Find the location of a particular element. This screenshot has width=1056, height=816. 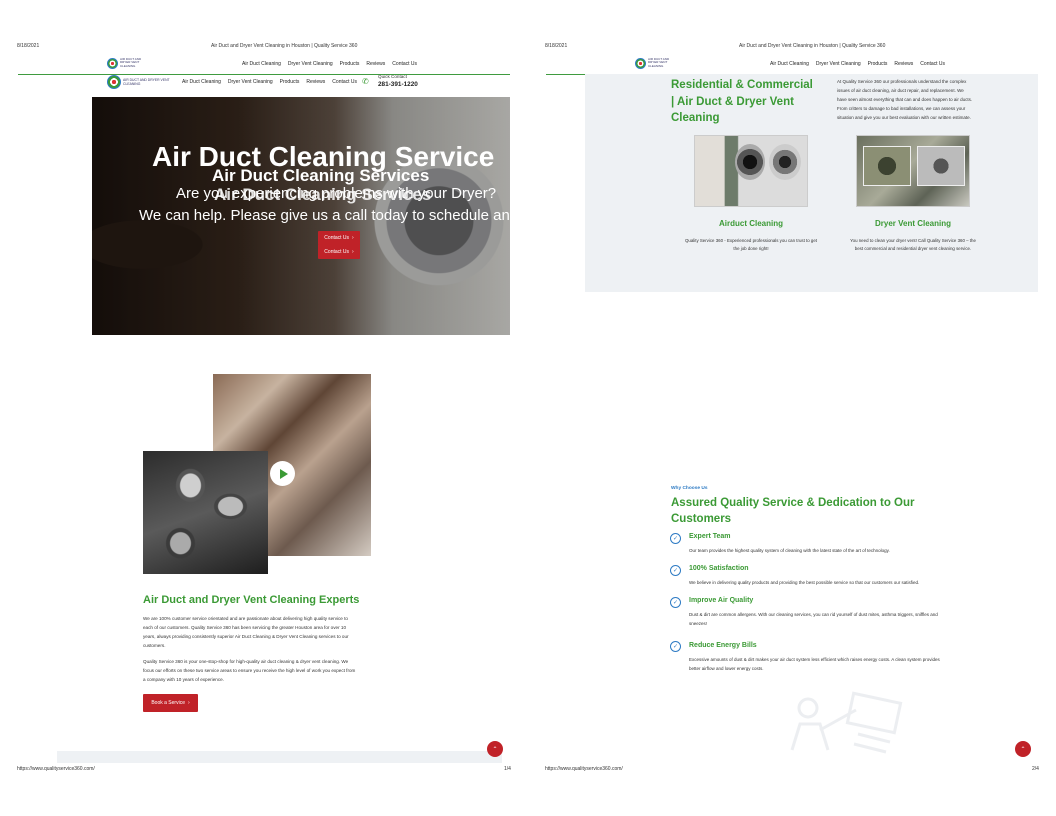

header-nav-reviews: Reviews is located at coordinates (315, 82).